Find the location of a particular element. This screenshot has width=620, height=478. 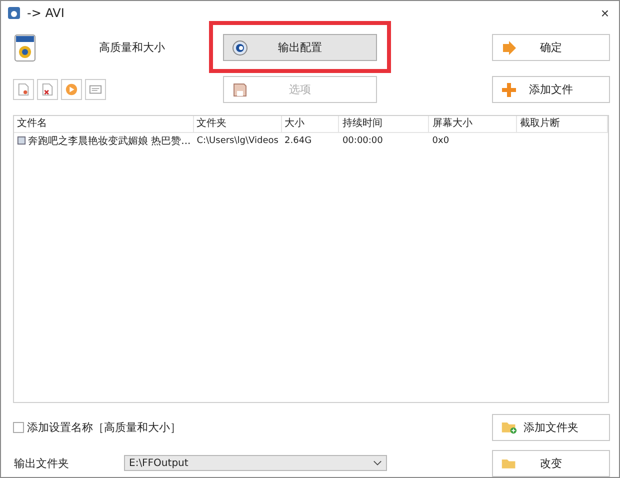

video-file-icon is located at coordinates (25, 48).